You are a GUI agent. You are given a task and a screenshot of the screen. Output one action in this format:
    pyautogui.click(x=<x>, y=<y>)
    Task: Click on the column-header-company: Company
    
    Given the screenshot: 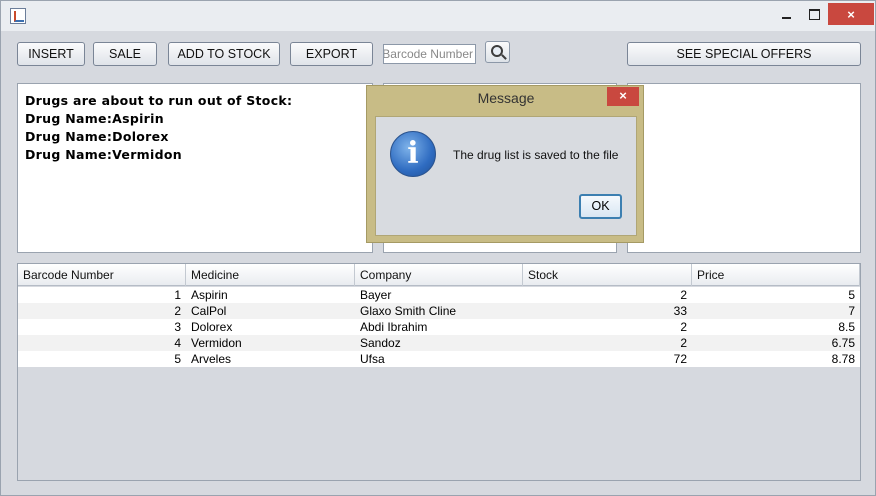 What is the action you would take?
    pyautogui.click(x=439, y=275)
    